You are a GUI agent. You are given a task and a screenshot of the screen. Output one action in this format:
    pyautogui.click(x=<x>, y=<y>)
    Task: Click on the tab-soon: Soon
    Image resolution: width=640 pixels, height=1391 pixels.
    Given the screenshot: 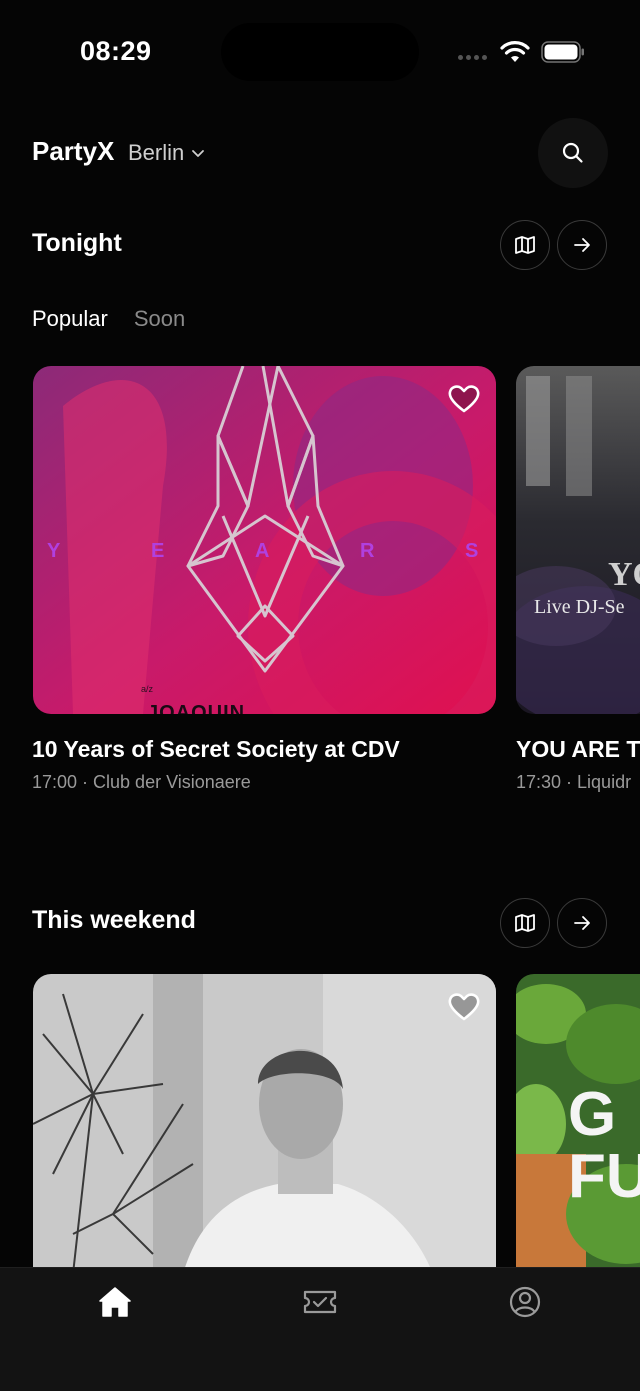 What is the action you would take?
    pyautogui.click(x=159, y=319)
    